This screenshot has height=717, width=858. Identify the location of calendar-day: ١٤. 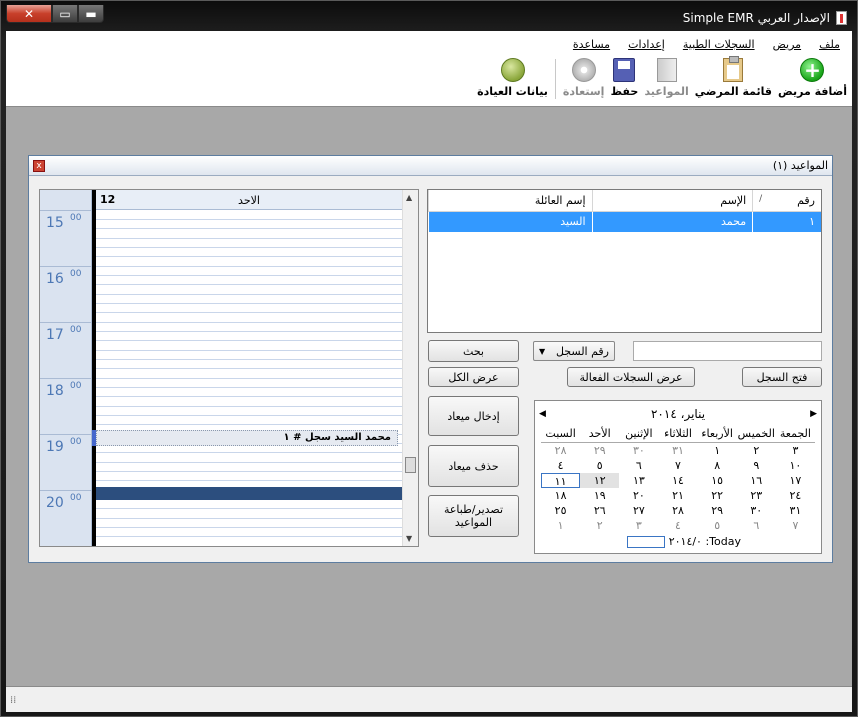
(677, 480).